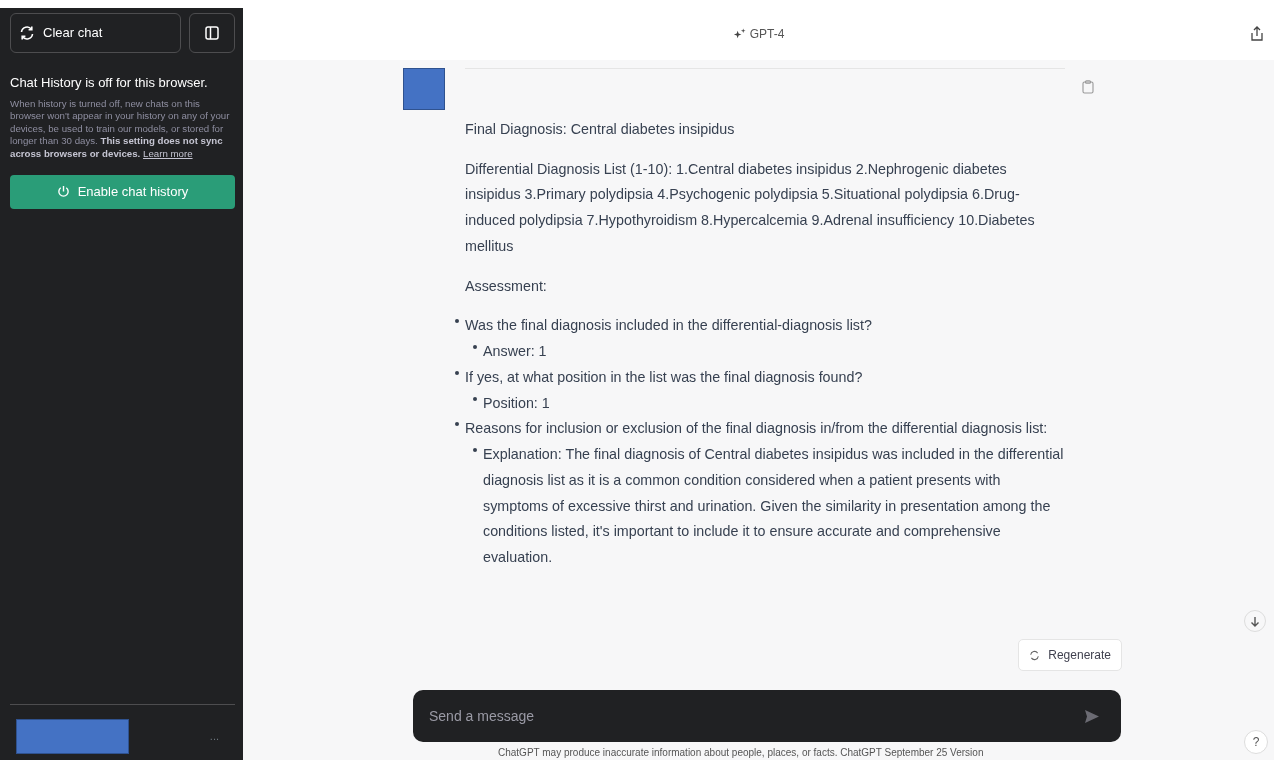  I want to click on sidebar-toggle-button, so click(212, 33).